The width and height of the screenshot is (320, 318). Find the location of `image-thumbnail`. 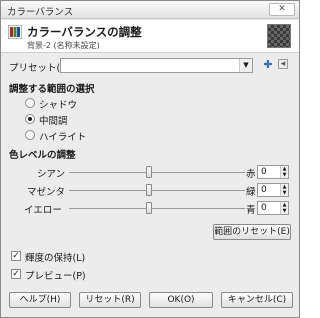

image-thumbnail is located at coordinates (279, 36).